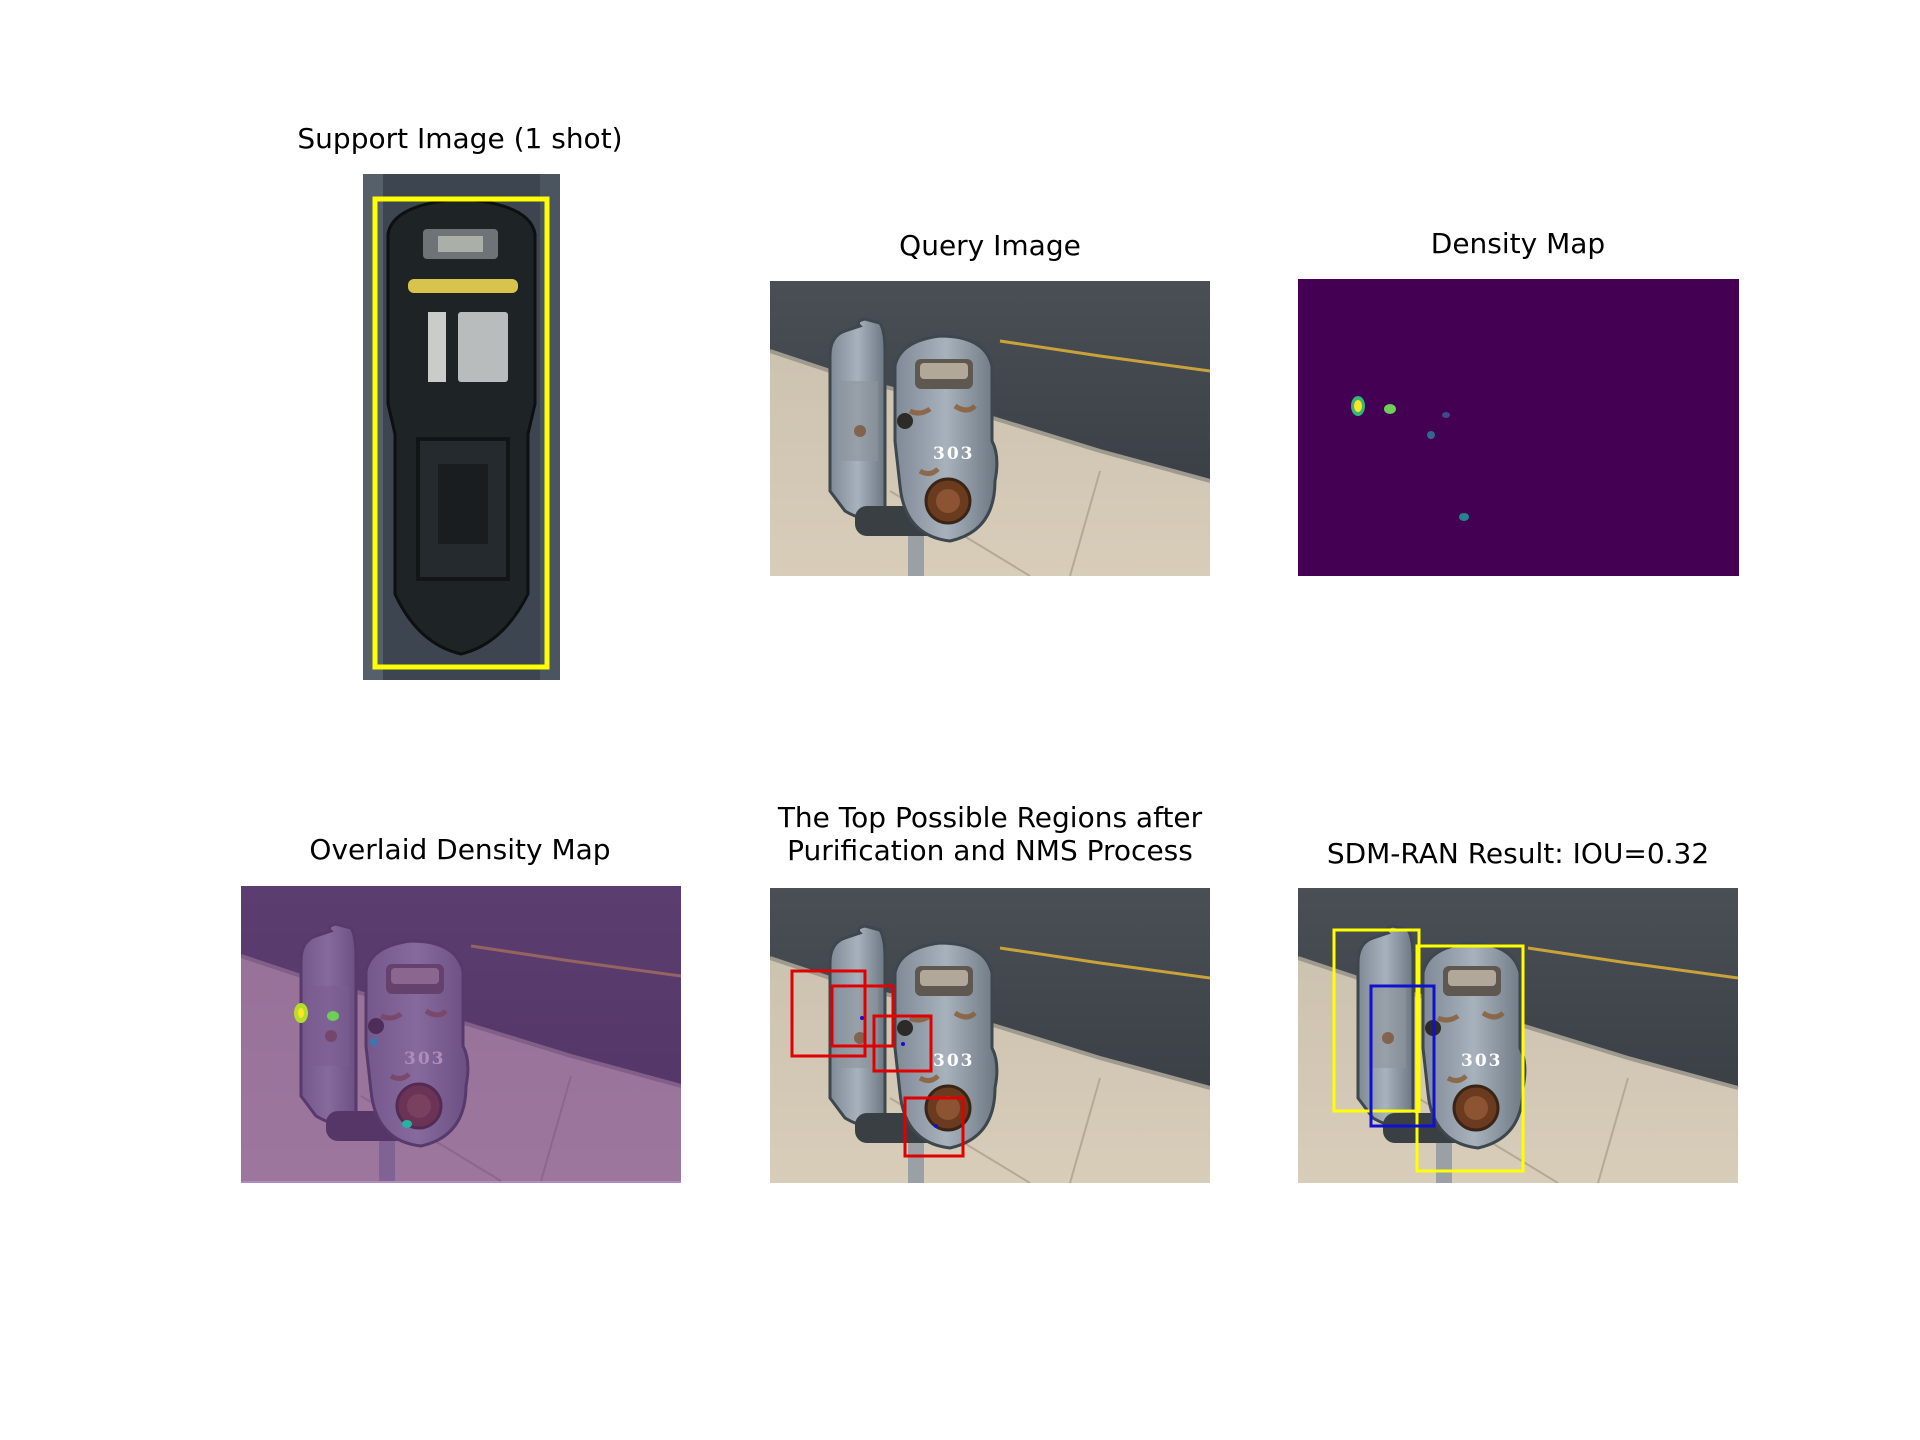 The height and width of the screenshot is (1440, 1920). I want to click on top-regions-image, so click(990, 1035).